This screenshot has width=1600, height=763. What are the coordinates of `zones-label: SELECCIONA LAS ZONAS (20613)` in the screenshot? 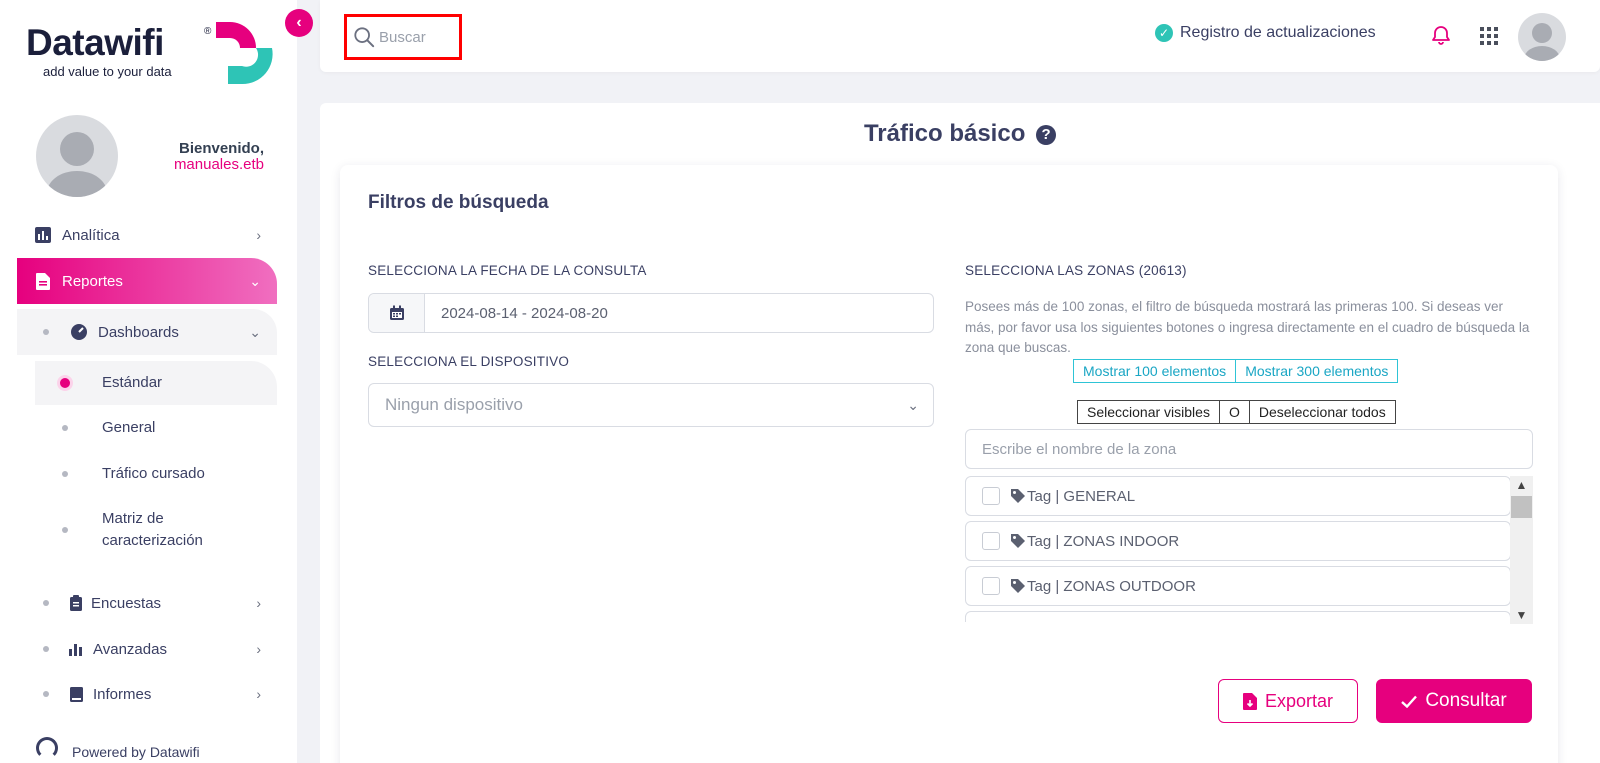 It's located at (1076, 270).